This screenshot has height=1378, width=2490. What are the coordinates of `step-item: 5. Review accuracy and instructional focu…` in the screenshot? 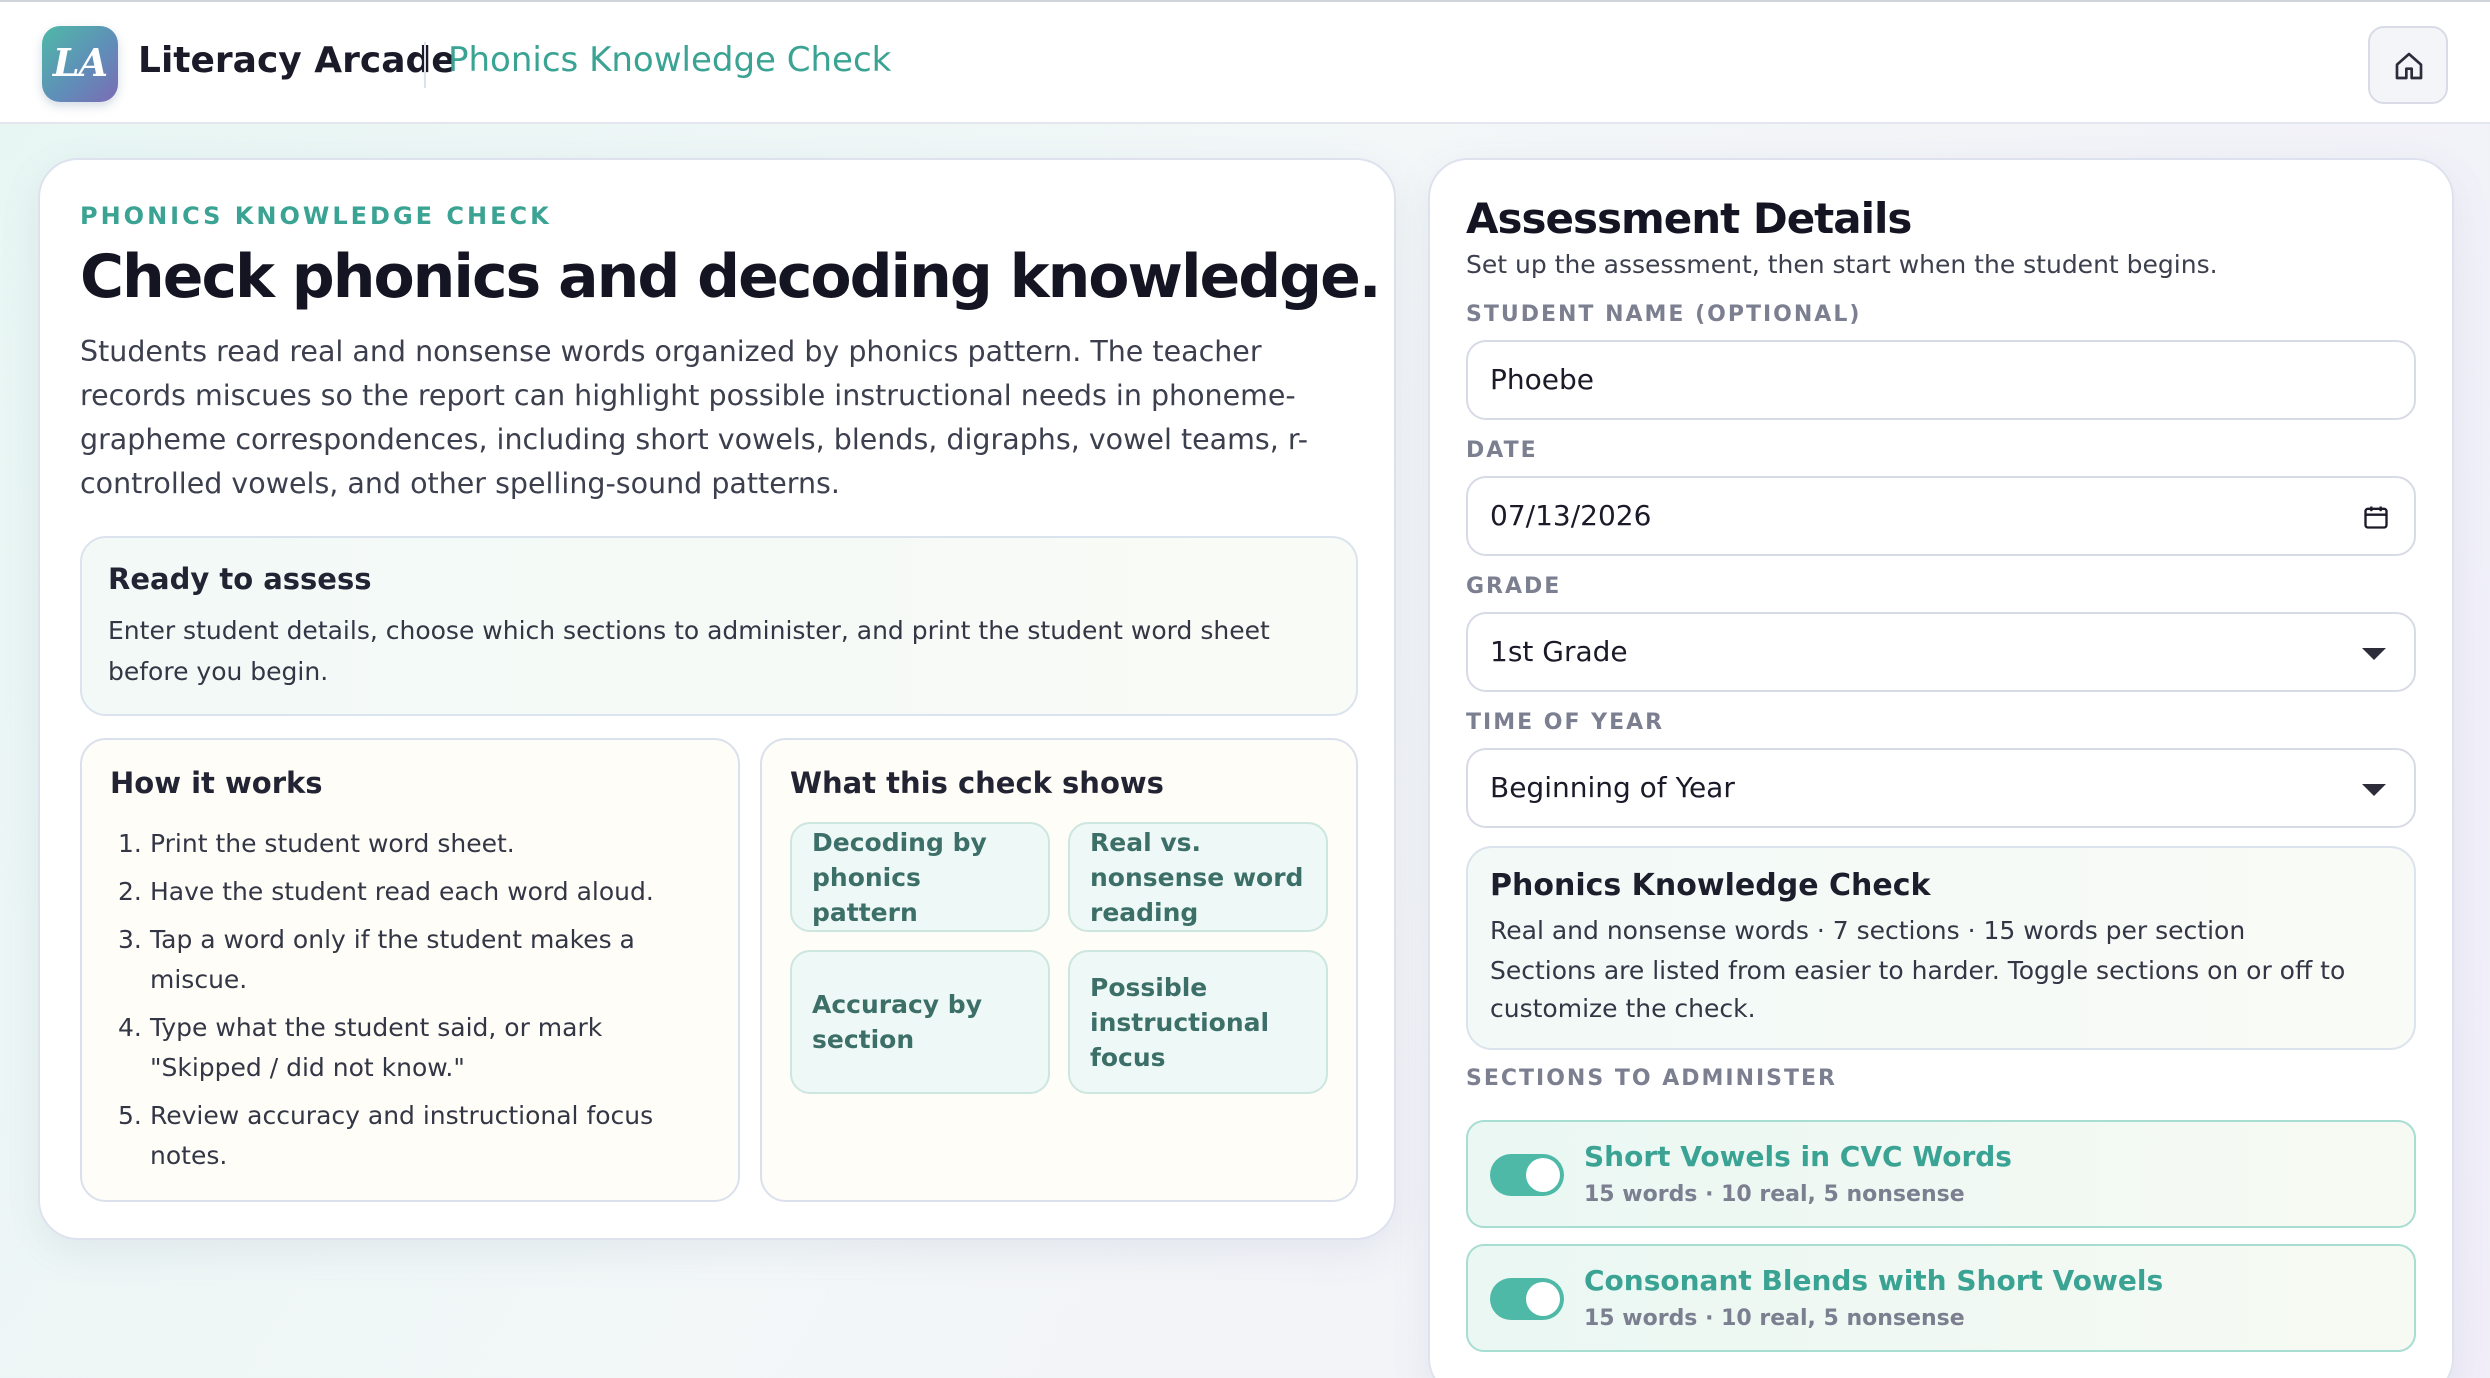 It's located at (386, 1135).